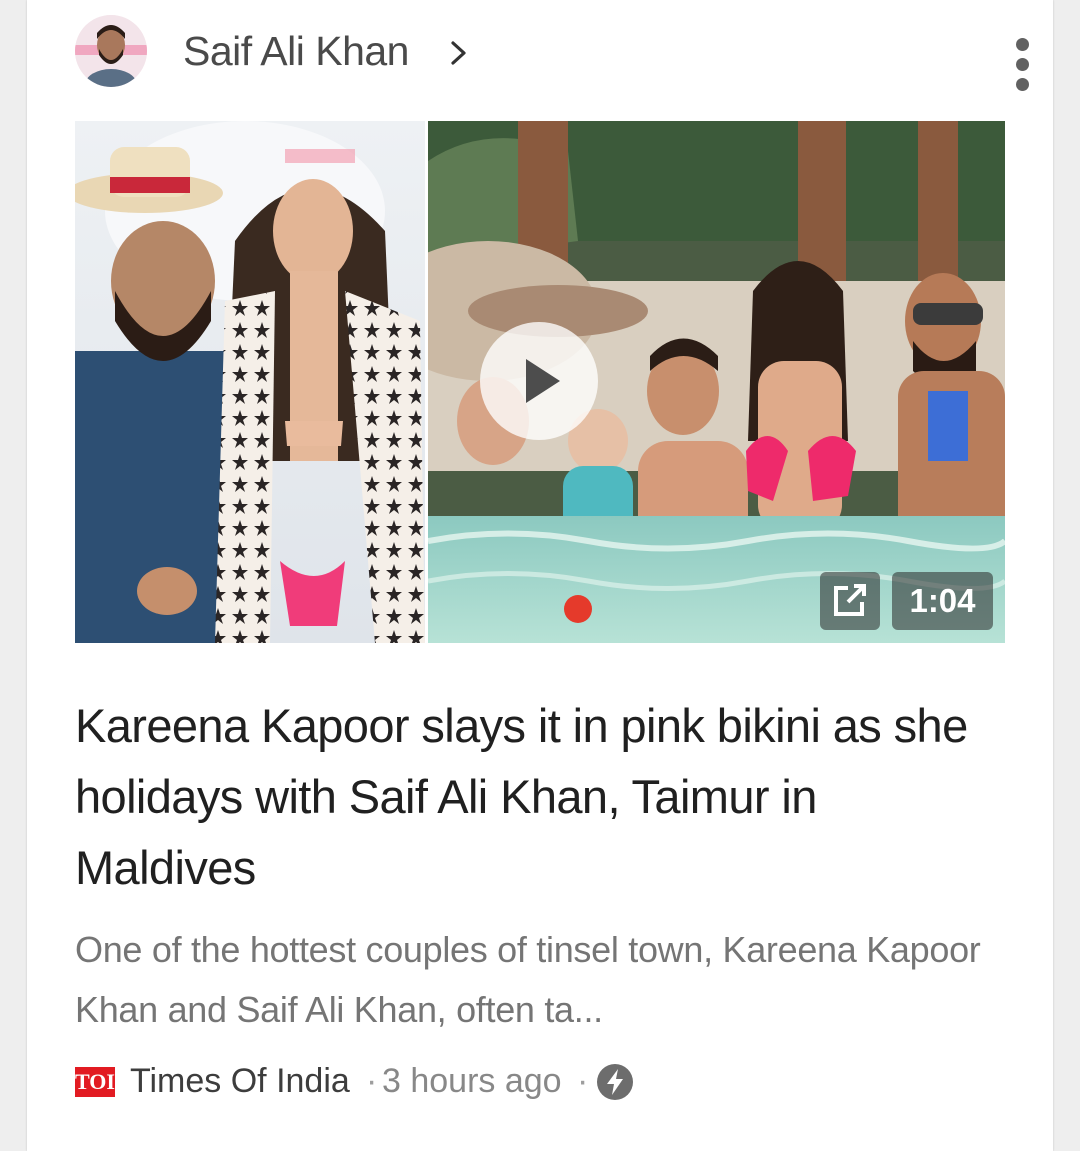 The image size is (1080, 1151). I want to click on open-in-new-button, so click(850, 601).